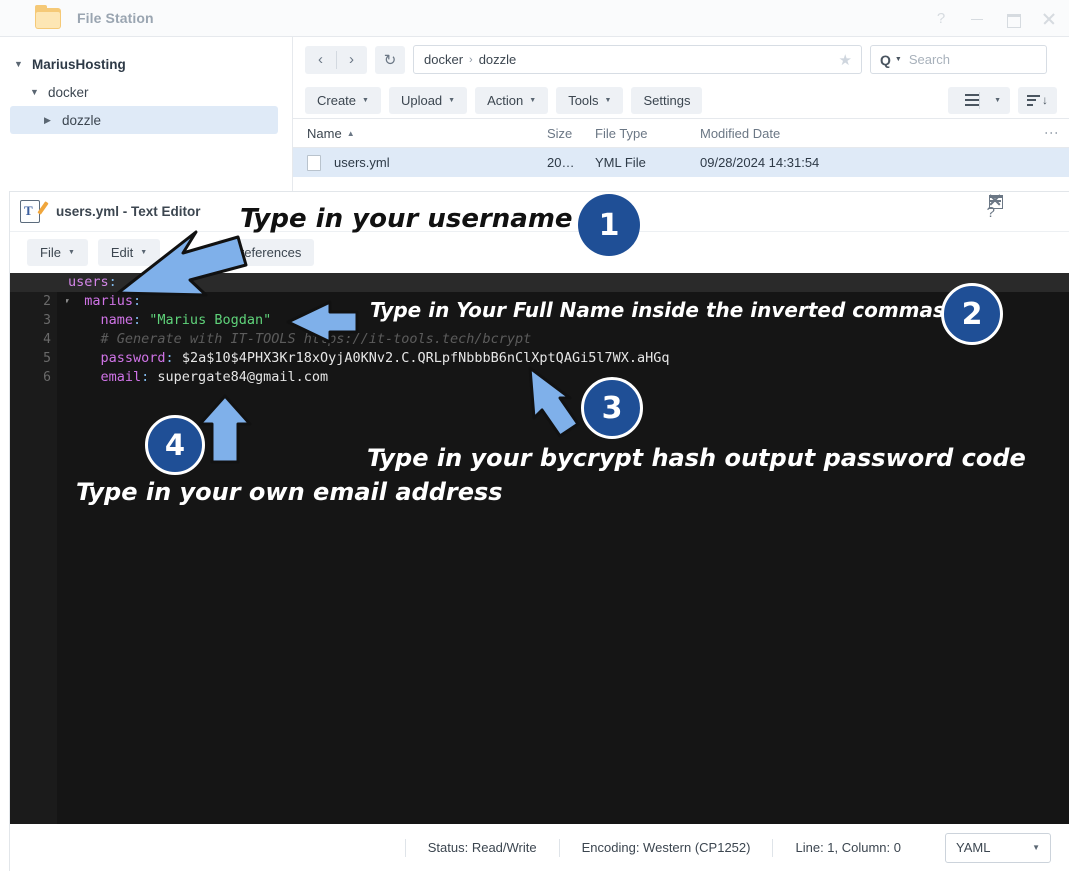 The height and width of the screenshot is (871, 1069). Describe the element at coordinates (1052, 133) in the screenshot. I see `column-options-icon: ⋮` at that location.